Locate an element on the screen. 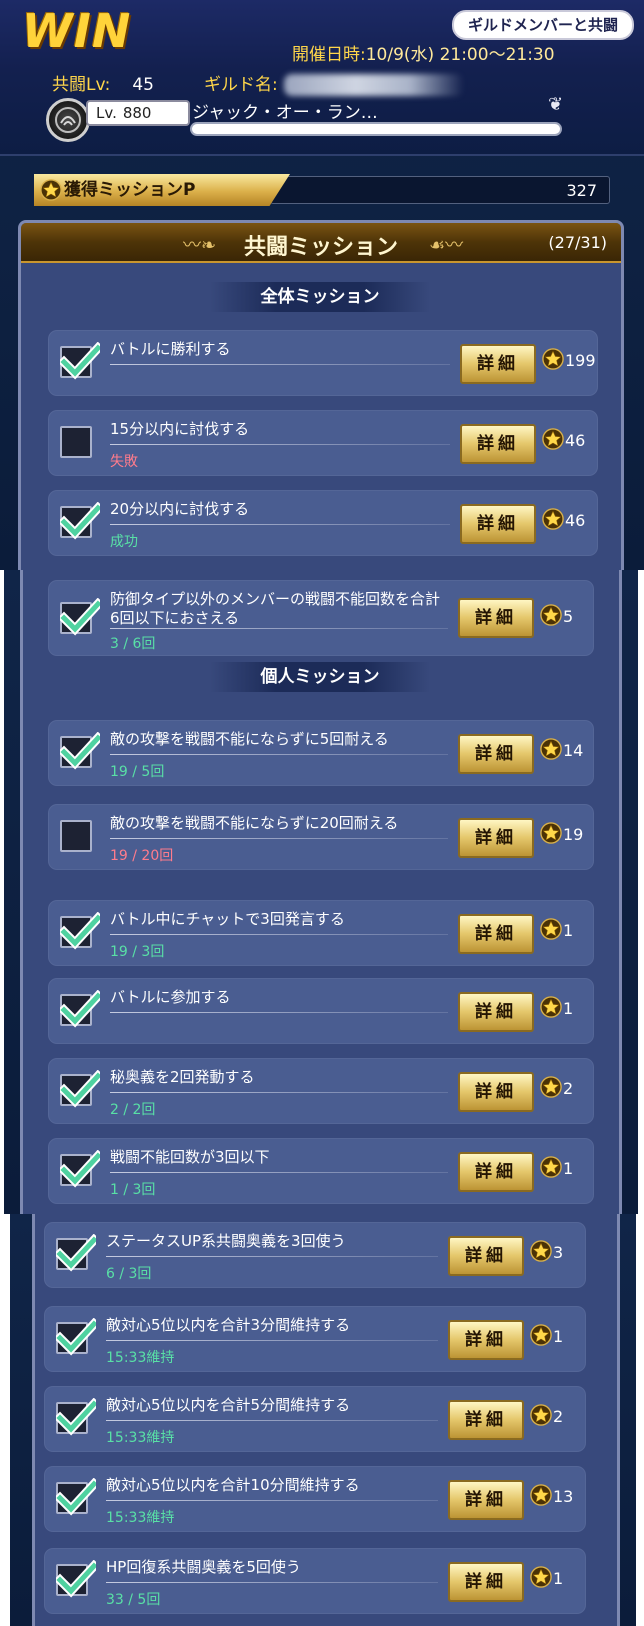 The width and height of the screenshot is (644, 1626). mission-card: 敵対心5位以内を合計5分間維持する 15:33維持 詳細 2 is located at coordinates (315, 1419).